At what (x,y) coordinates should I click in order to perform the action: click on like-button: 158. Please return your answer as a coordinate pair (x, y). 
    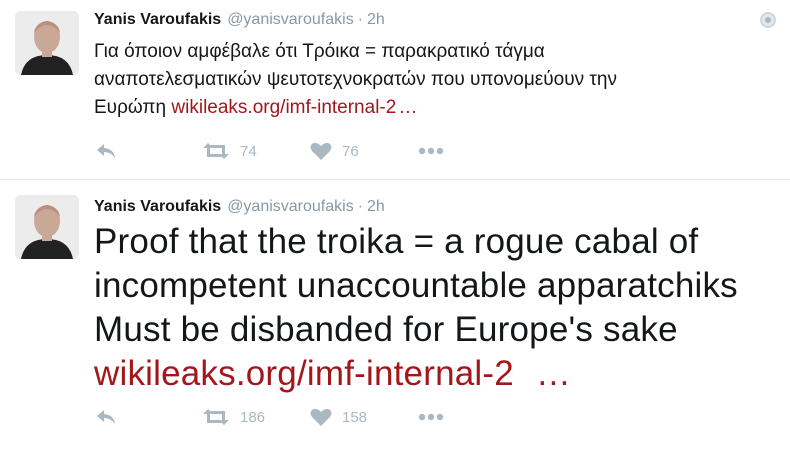
    Looking at the image, I should click on (338, 417).